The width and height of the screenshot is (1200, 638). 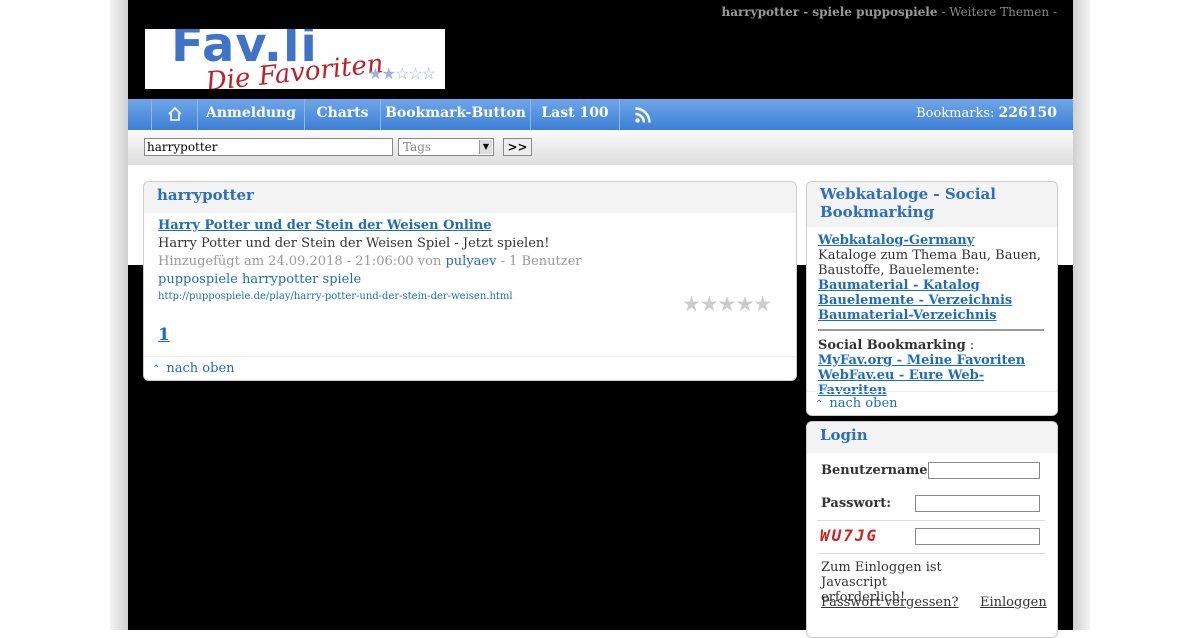 I want to click on link-myfav: MyFav.org - Meine Favoriten, so click(x=933, y=360).